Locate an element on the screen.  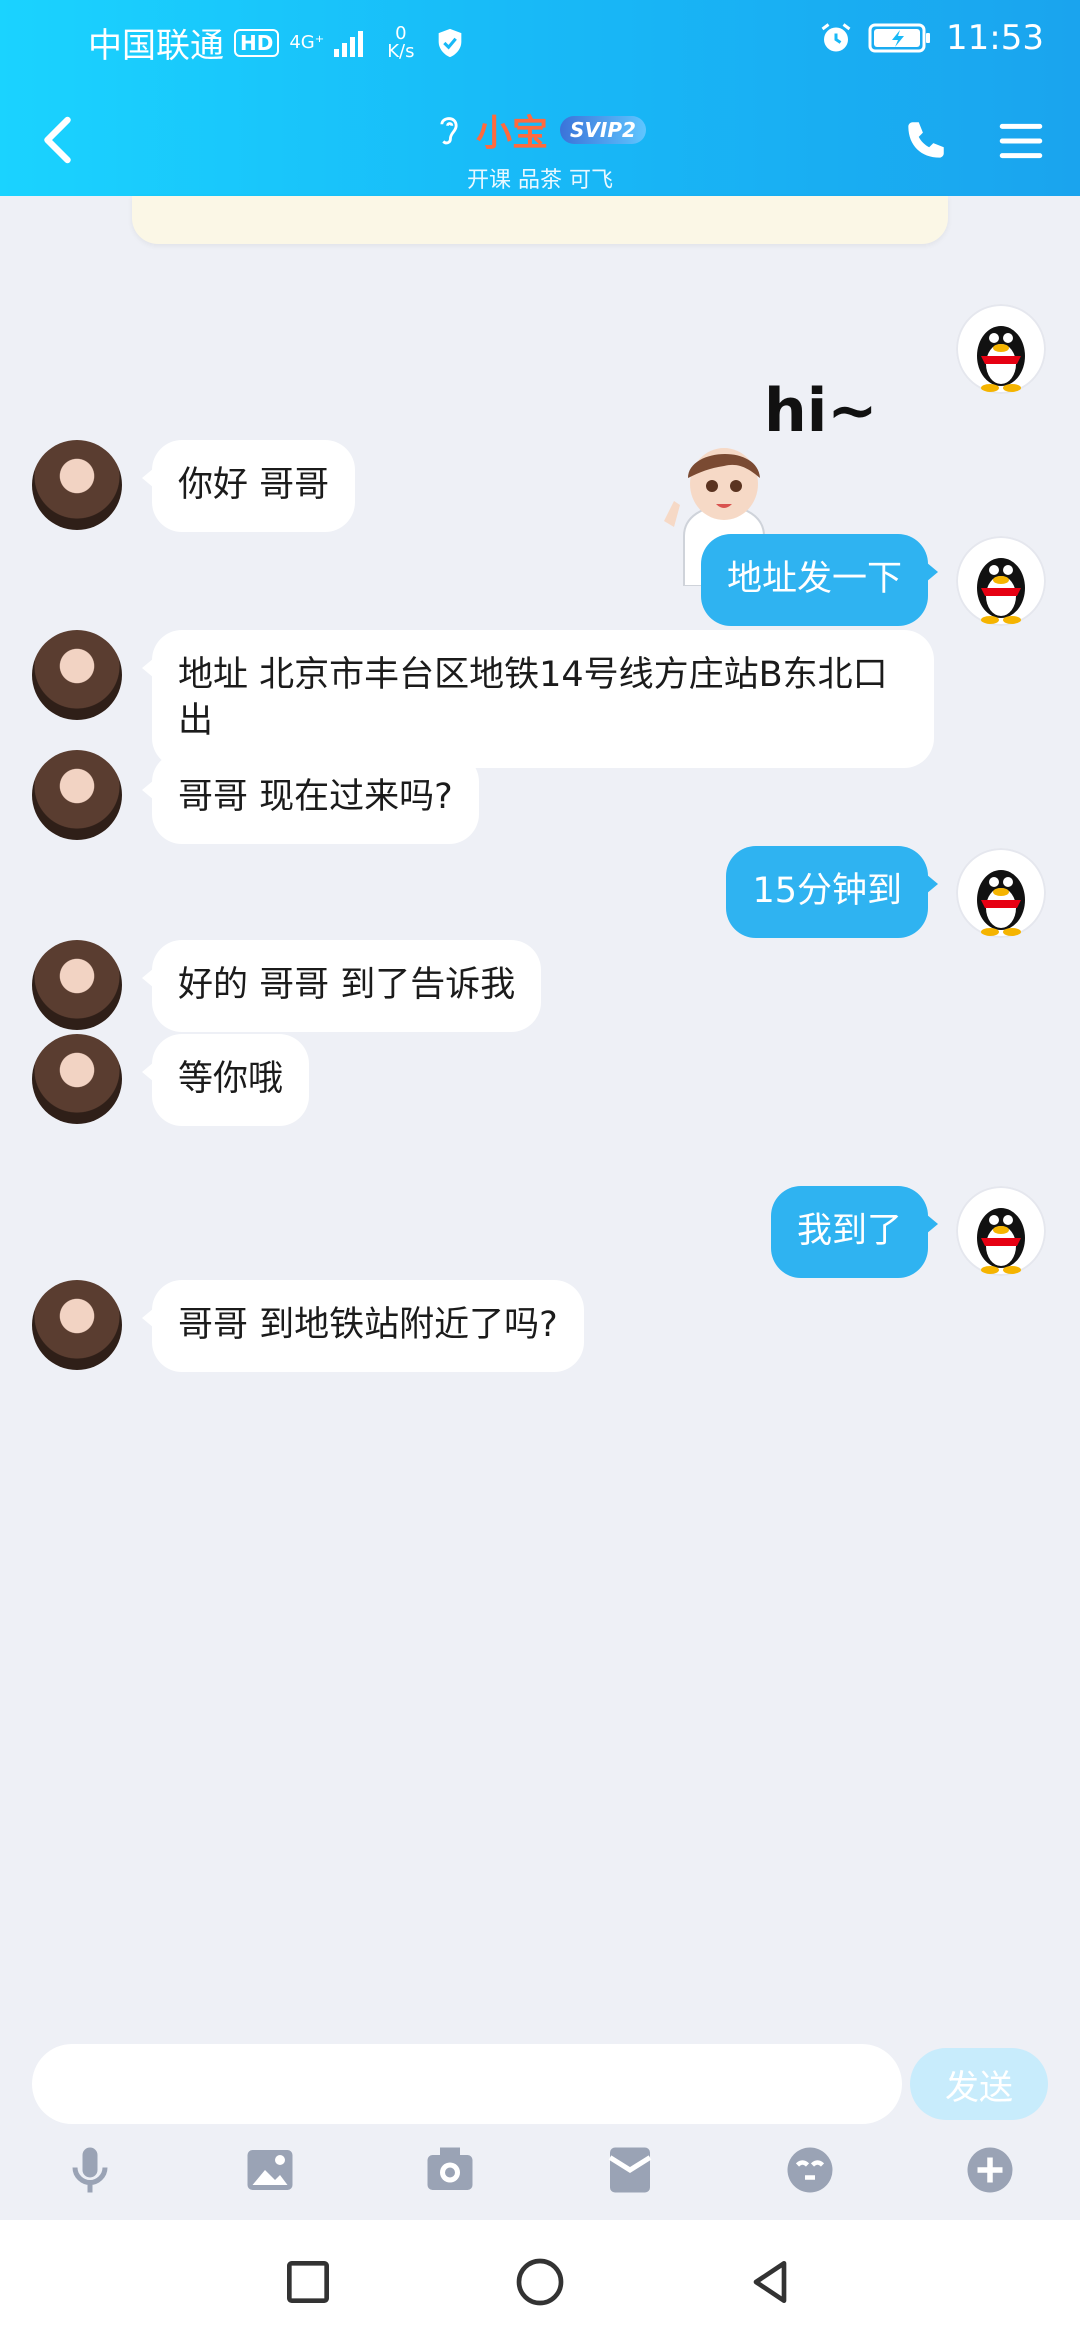
message-bubble-in: 你好 哥哥 is located at coordinates (248, 486).